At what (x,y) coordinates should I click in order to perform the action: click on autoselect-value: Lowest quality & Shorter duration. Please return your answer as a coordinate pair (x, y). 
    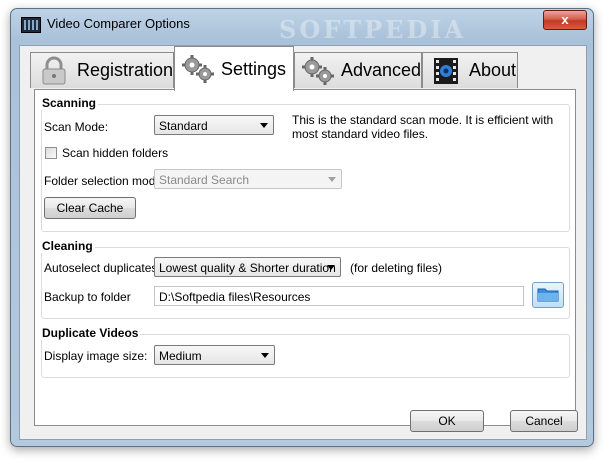
    Looking at the image, I should click on (247, 268).